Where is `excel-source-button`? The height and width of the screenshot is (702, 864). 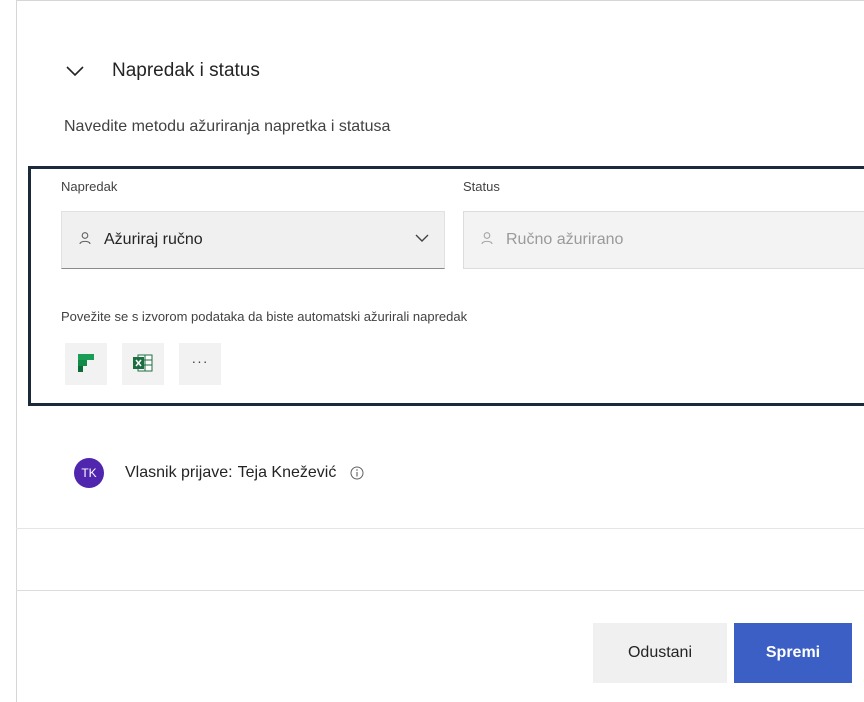 excel-source-button is located at coordinates (143, 364).